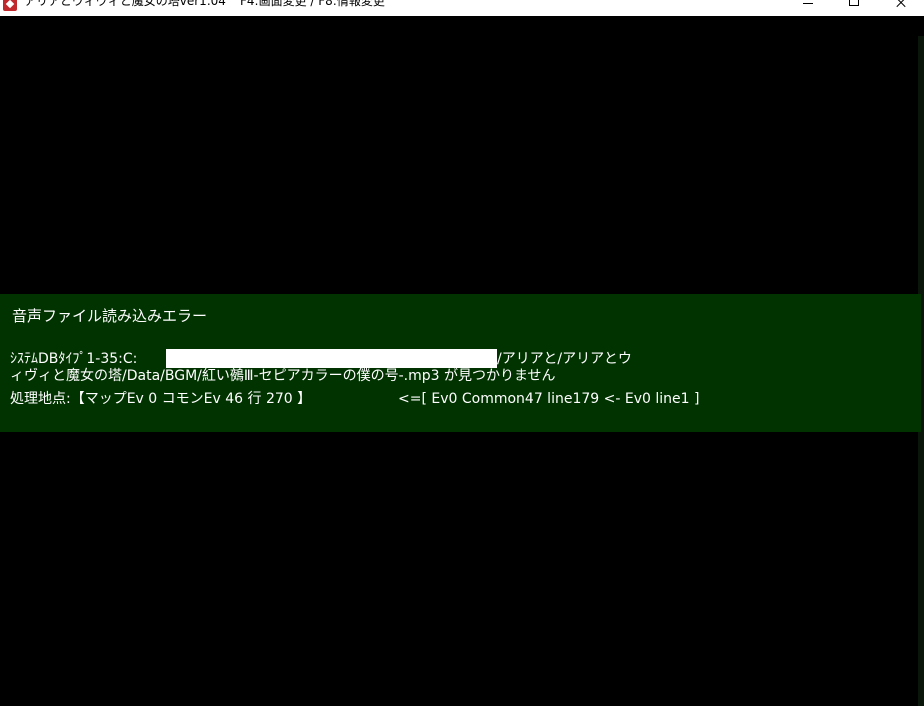 The height and width of the screenshot is (711, 924). I want to click on window-title: アリアとウィヴィと魔女の塔ver1.04, so click(125, 4).